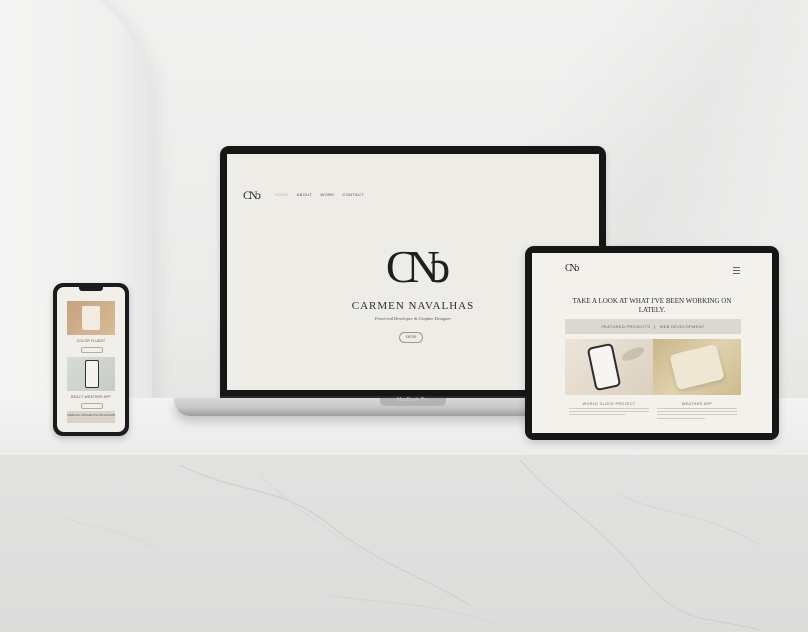 This screenshot has height=632, width=808. Describe the element at coordinates (572, 268) in the screenshot. I see `tablet-logo: CNↄ` at that location.